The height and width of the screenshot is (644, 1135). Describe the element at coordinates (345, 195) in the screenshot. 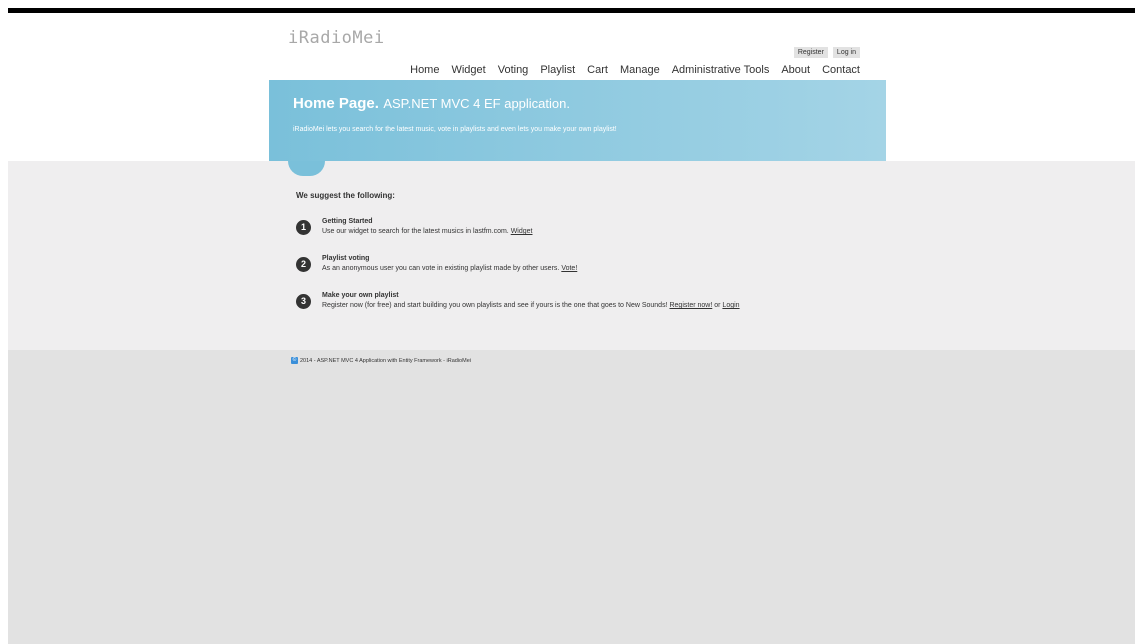

I see `suggest-title: We suggest the following:` at that location.